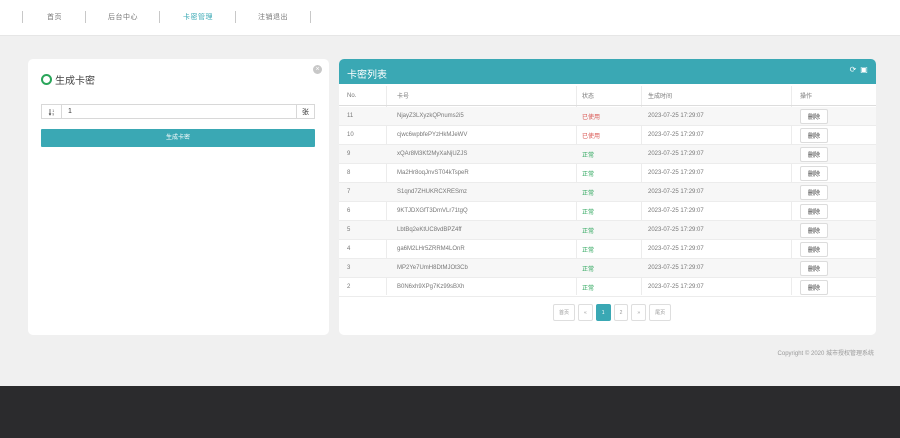 This screenshot has width=900, height=438. What do you see at coordinates (349, 192) in the screenshot?
I see `cell-no: 7` at bounding box center [349, 192].